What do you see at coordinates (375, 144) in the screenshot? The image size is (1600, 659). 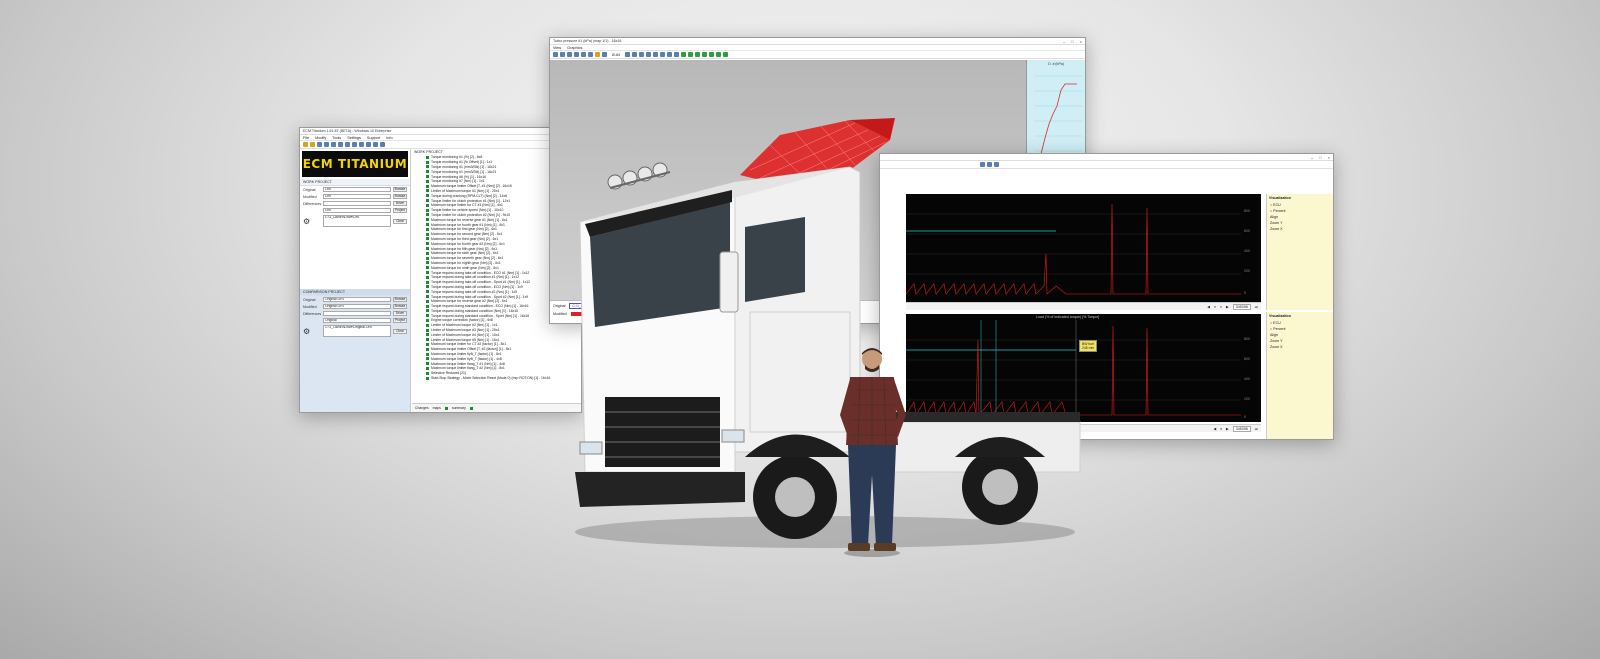 I see `settings-icon` at bounding box center [375, 144].